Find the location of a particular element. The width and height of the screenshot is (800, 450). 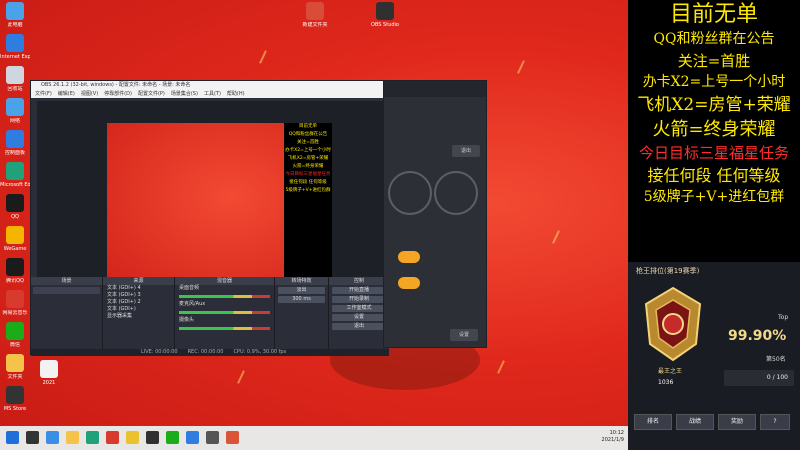

desktop-icon: 新建文件夹 is located at coordinates (315, 20).